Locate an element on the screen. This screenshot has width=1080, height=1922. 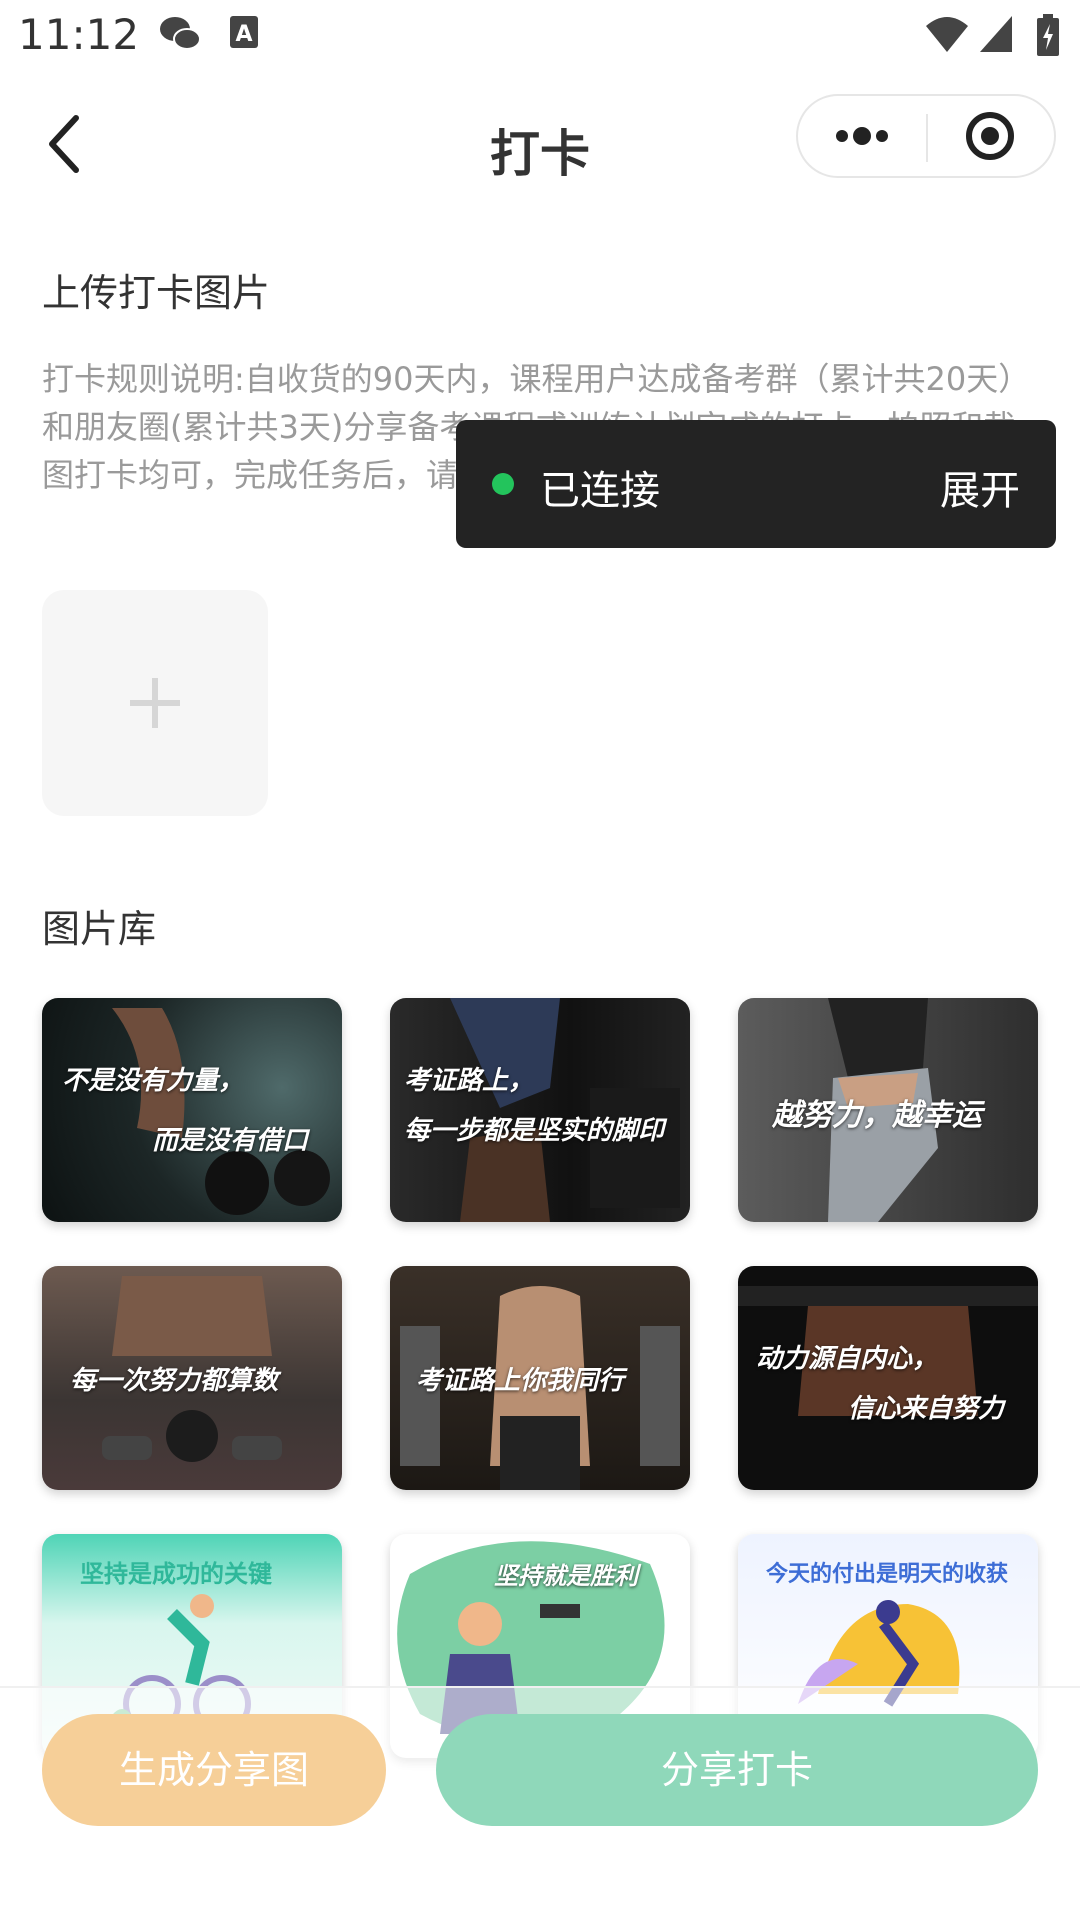
toast-expand-button: 展开 is located at coordinates (980, 487).